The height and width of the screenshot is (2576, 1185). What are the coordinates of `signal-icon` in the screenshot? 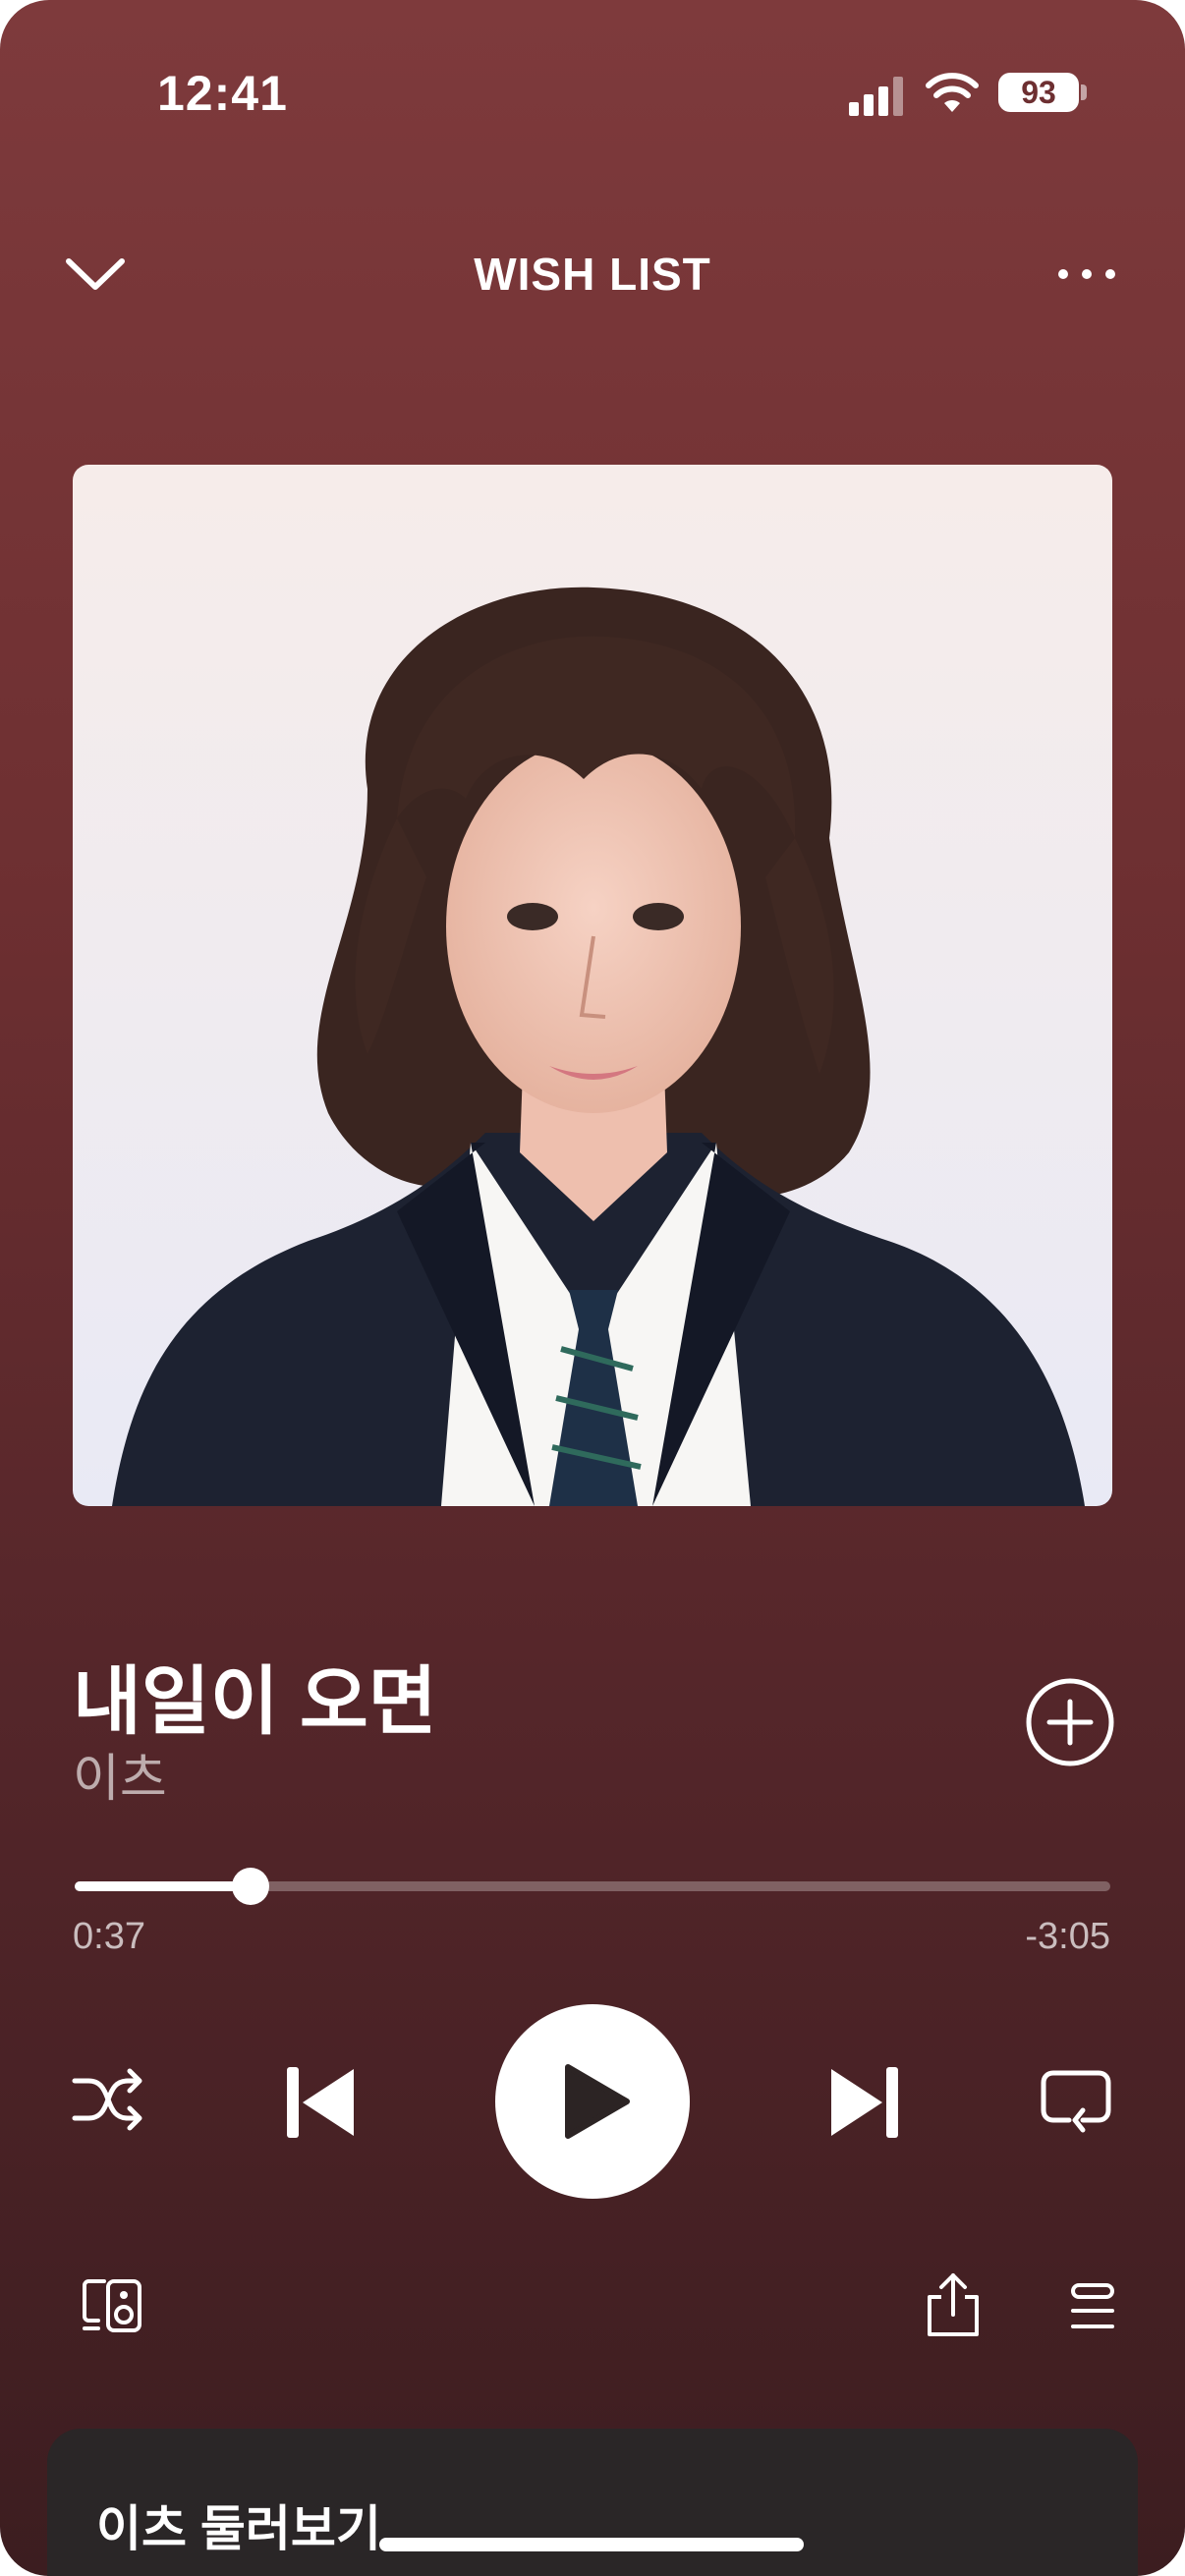 It's located at (878, 96).